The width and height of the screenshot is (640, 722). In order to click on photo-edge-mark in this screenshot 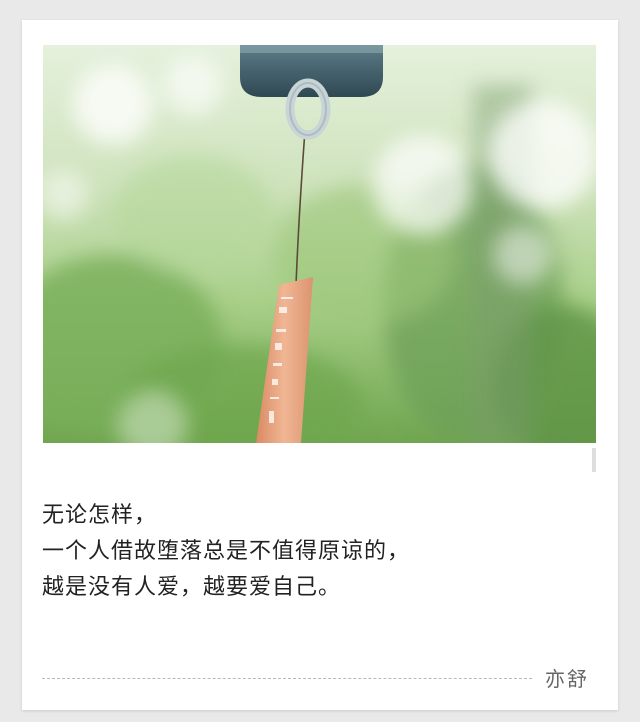, I will do `click(594, 460)`.